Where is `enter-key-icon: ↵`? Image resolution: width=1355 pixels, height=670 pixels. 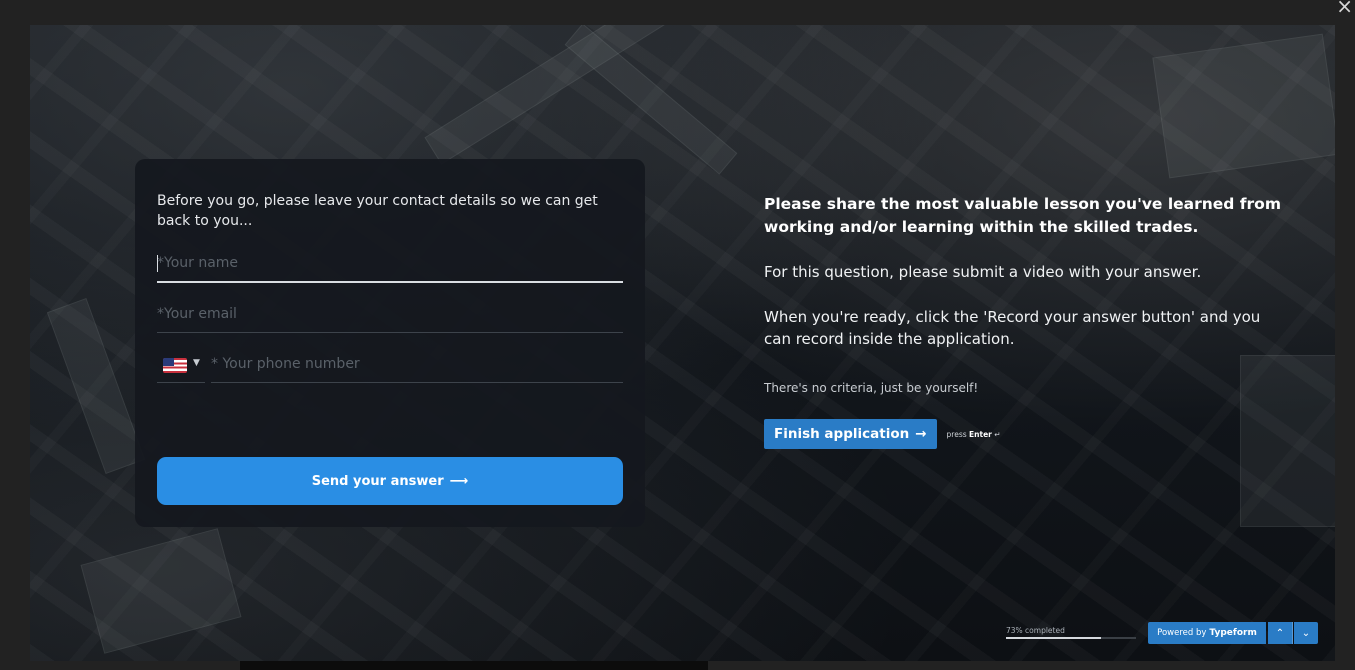
enter-key-icon: ↵ is located at coordinates (997, 434).